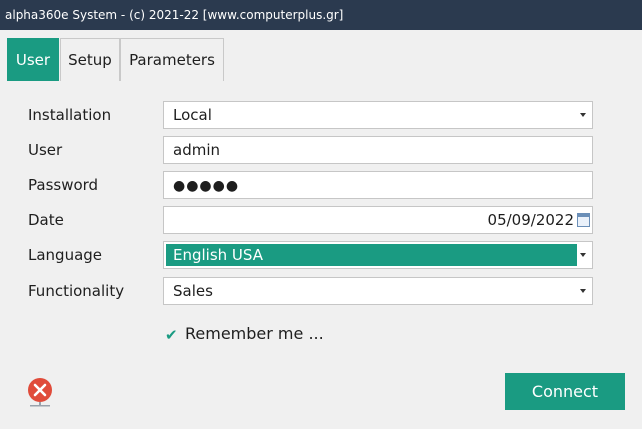  What do you see at coordinates (192, 115) in the screenshot?
I see `installation-value: Local` at bounding box center [192, 115].